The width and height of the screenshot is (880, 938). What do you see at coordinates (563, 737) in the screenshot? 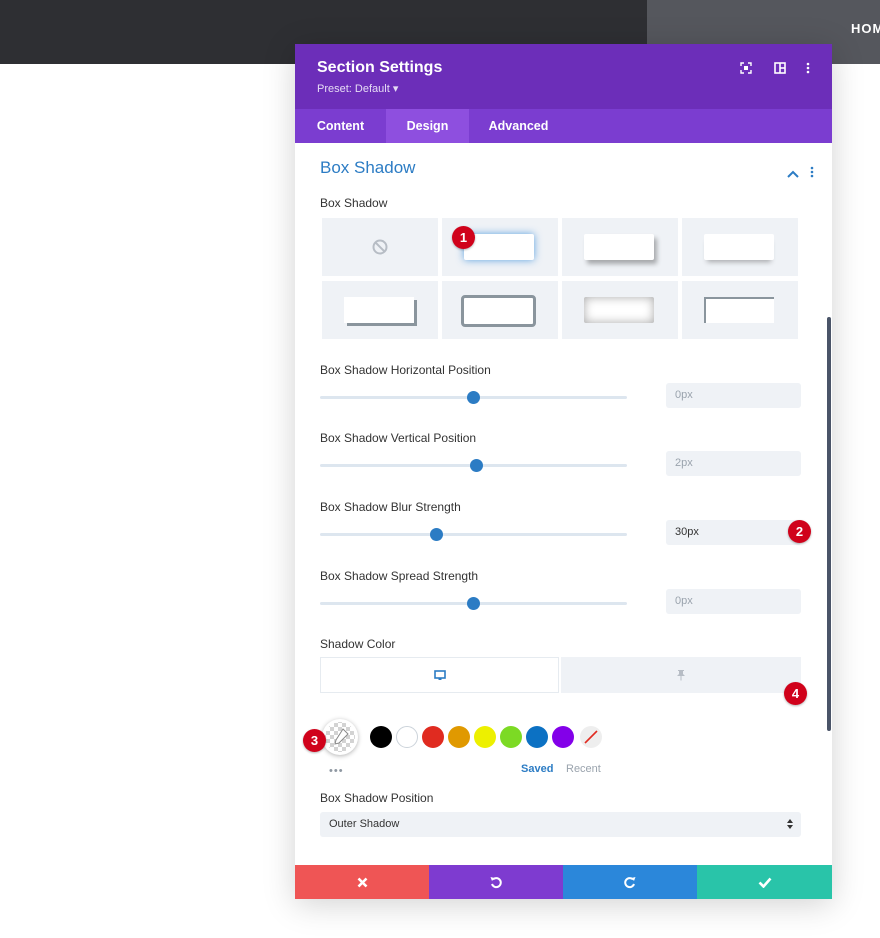
I see `swatch-purple` at bounding box center [563, 737].